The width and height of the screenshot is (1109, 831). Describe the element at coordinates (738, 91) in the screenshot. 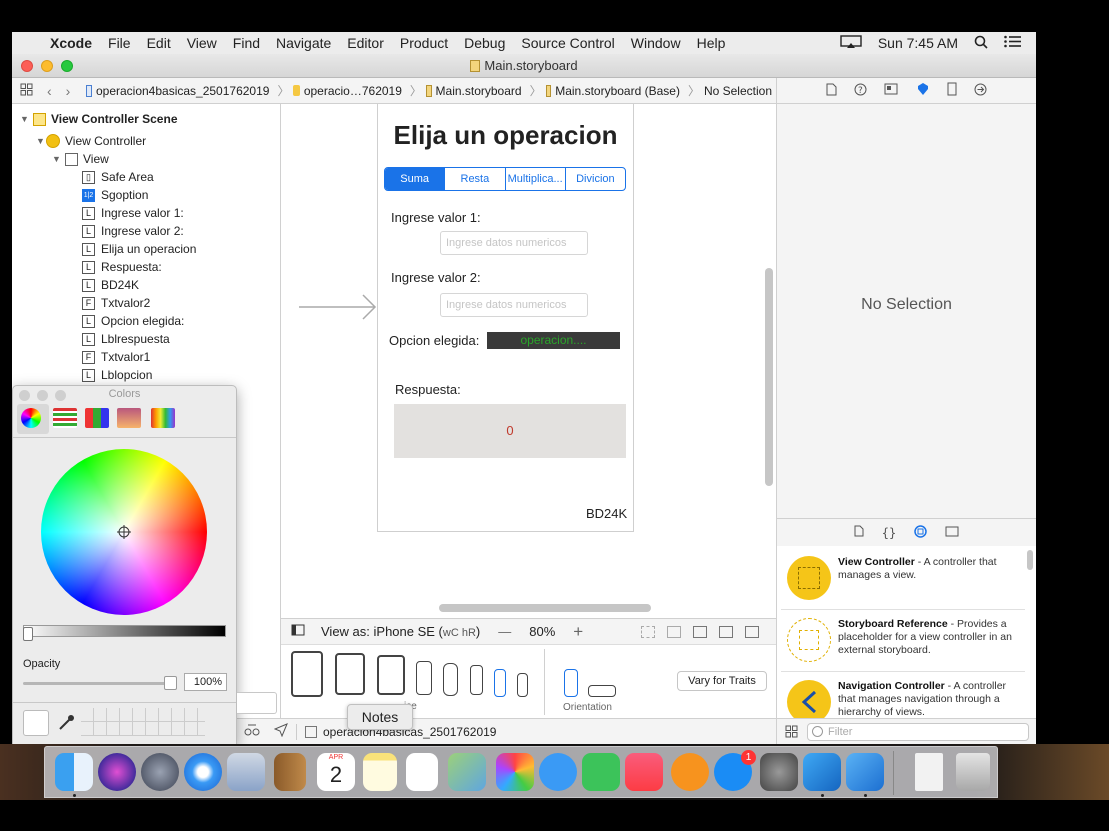

I see `breadcrumb-selection: No Selection` at that location.